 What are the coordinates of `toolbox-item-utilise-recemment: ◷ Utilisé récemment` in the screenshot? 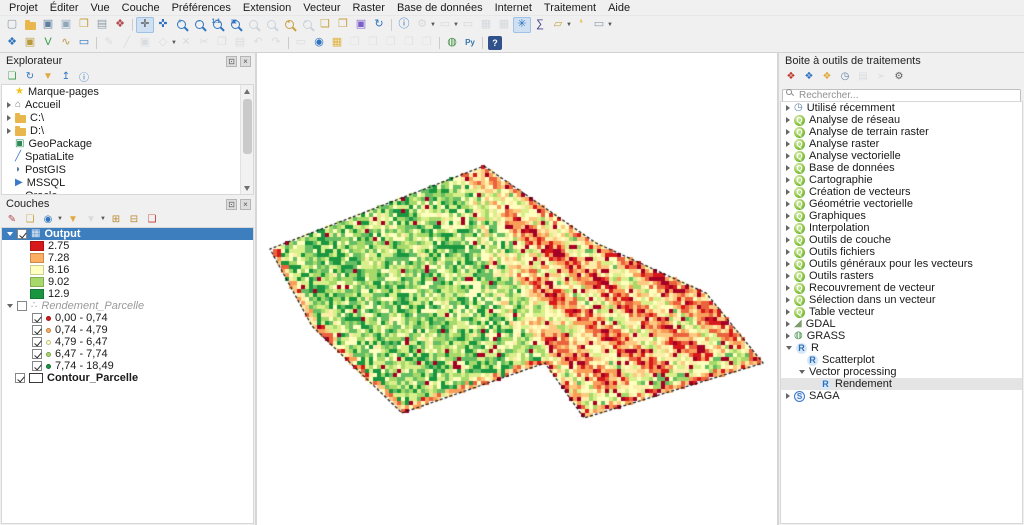 It's located at (901, 108).